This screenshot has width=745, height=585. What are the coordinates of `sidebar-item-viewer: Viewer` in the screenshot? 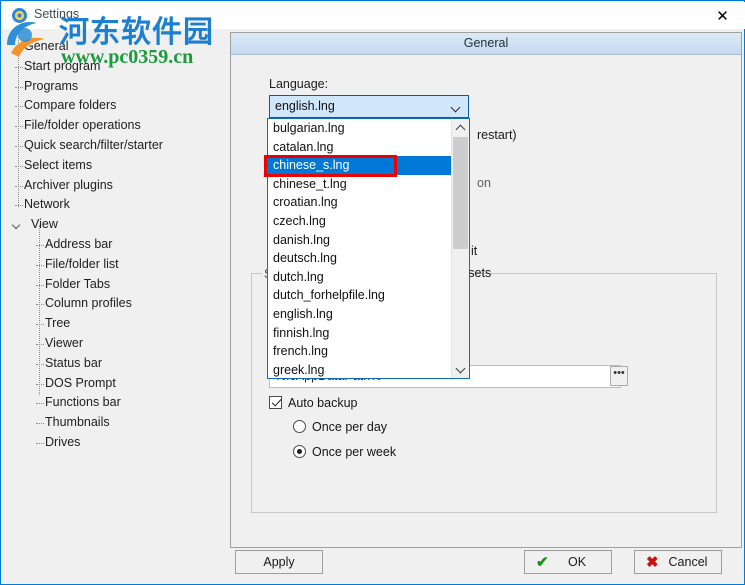 It's located at (64, 343).